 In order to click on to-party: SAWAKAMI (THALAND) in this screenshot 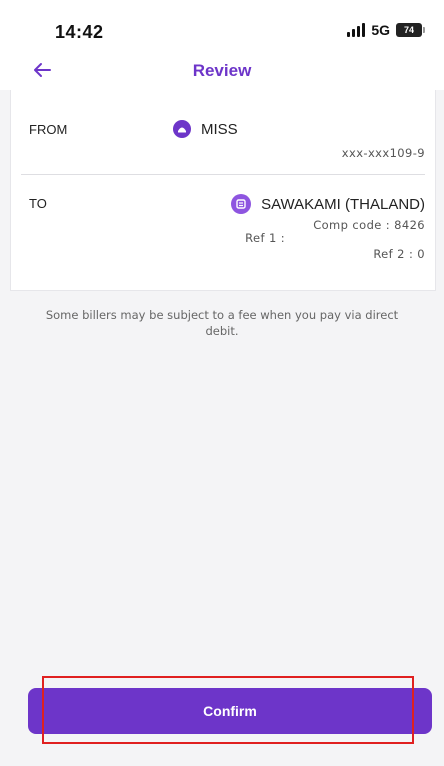, I will do `click(328, 204)`.